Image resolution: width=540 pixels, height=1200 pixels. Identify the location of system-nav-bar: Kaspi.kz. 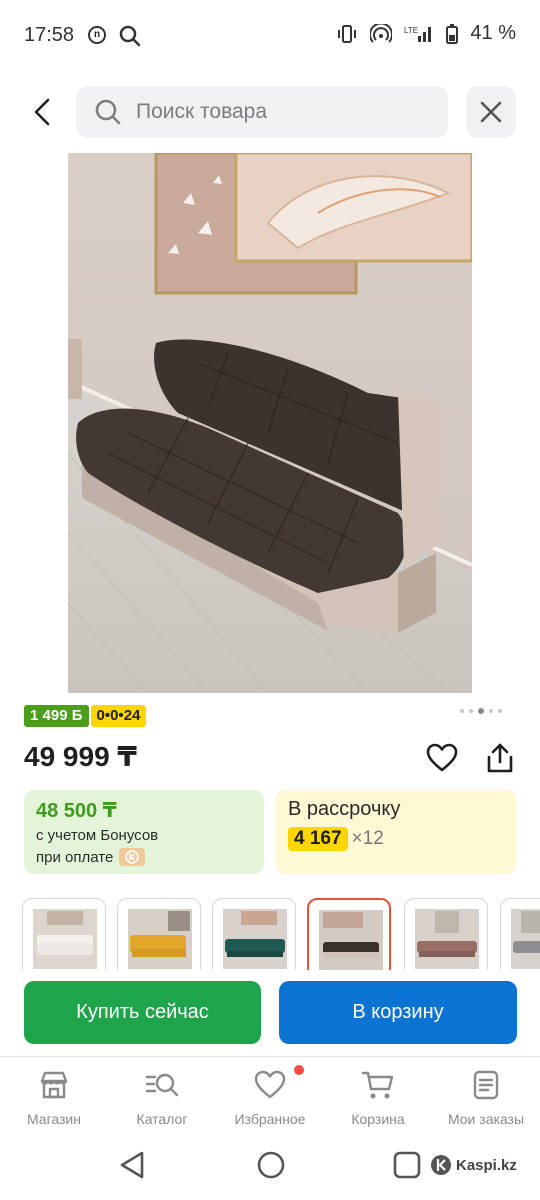
(270, 1168).